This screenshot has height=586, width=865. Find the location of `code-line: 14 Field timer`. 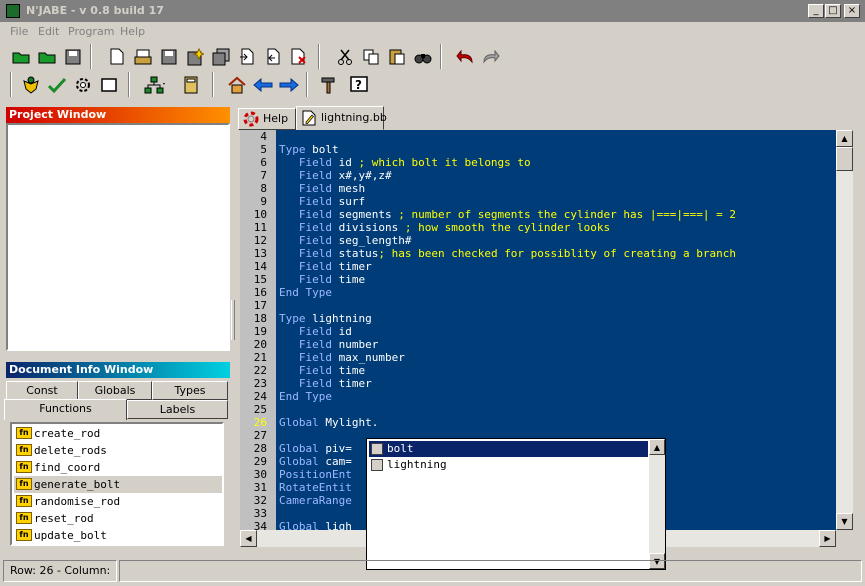

code-line: 14 Field timer is located at coordinates (538, 266).